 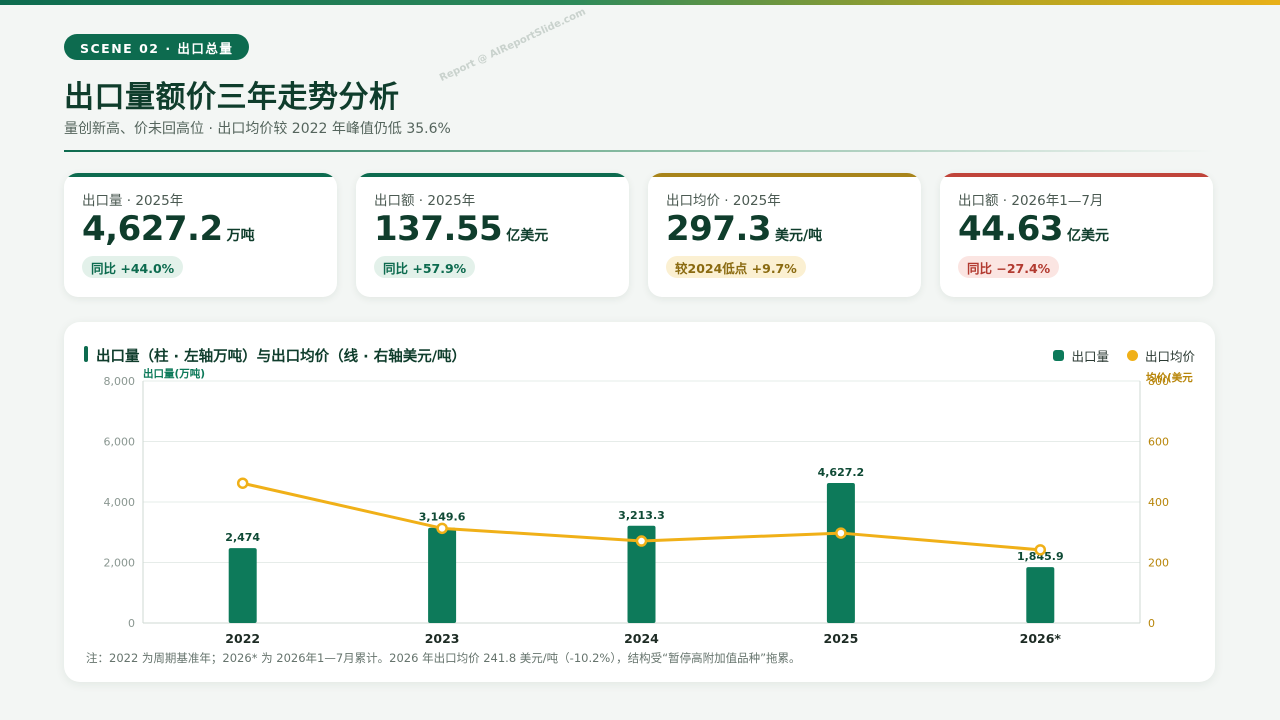 I want to click on right-tick-label: 200, so click(x=1158, y=563).